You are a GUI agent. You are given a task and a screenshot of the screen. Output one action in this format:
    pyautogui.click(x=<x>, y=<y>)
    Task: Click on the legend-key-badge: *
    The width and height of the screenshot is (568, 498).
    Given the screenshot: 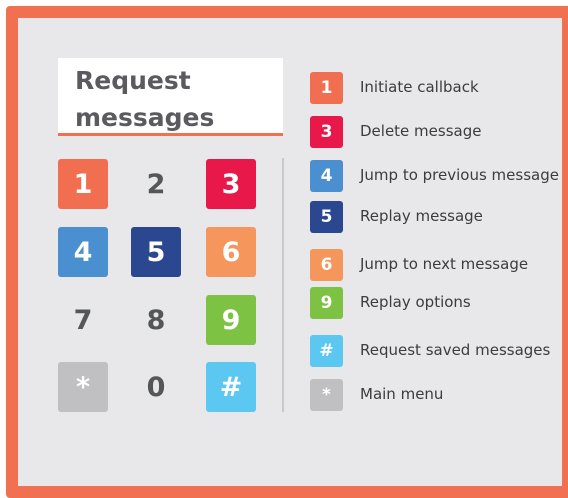 What is the action you would take?
    pyautogui.click(x=326, y=395)
    